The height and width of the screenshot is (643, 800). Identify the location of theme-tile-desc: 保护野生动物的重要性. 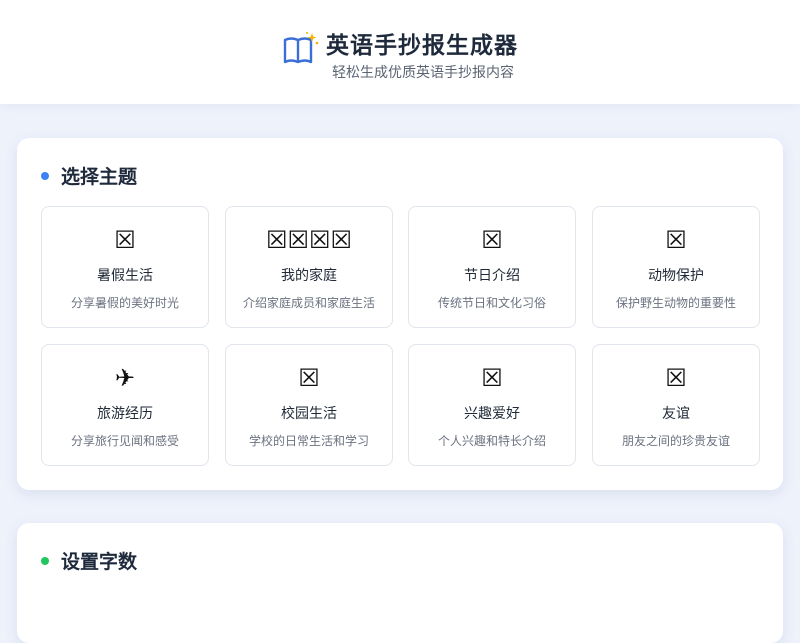
(675, 303).